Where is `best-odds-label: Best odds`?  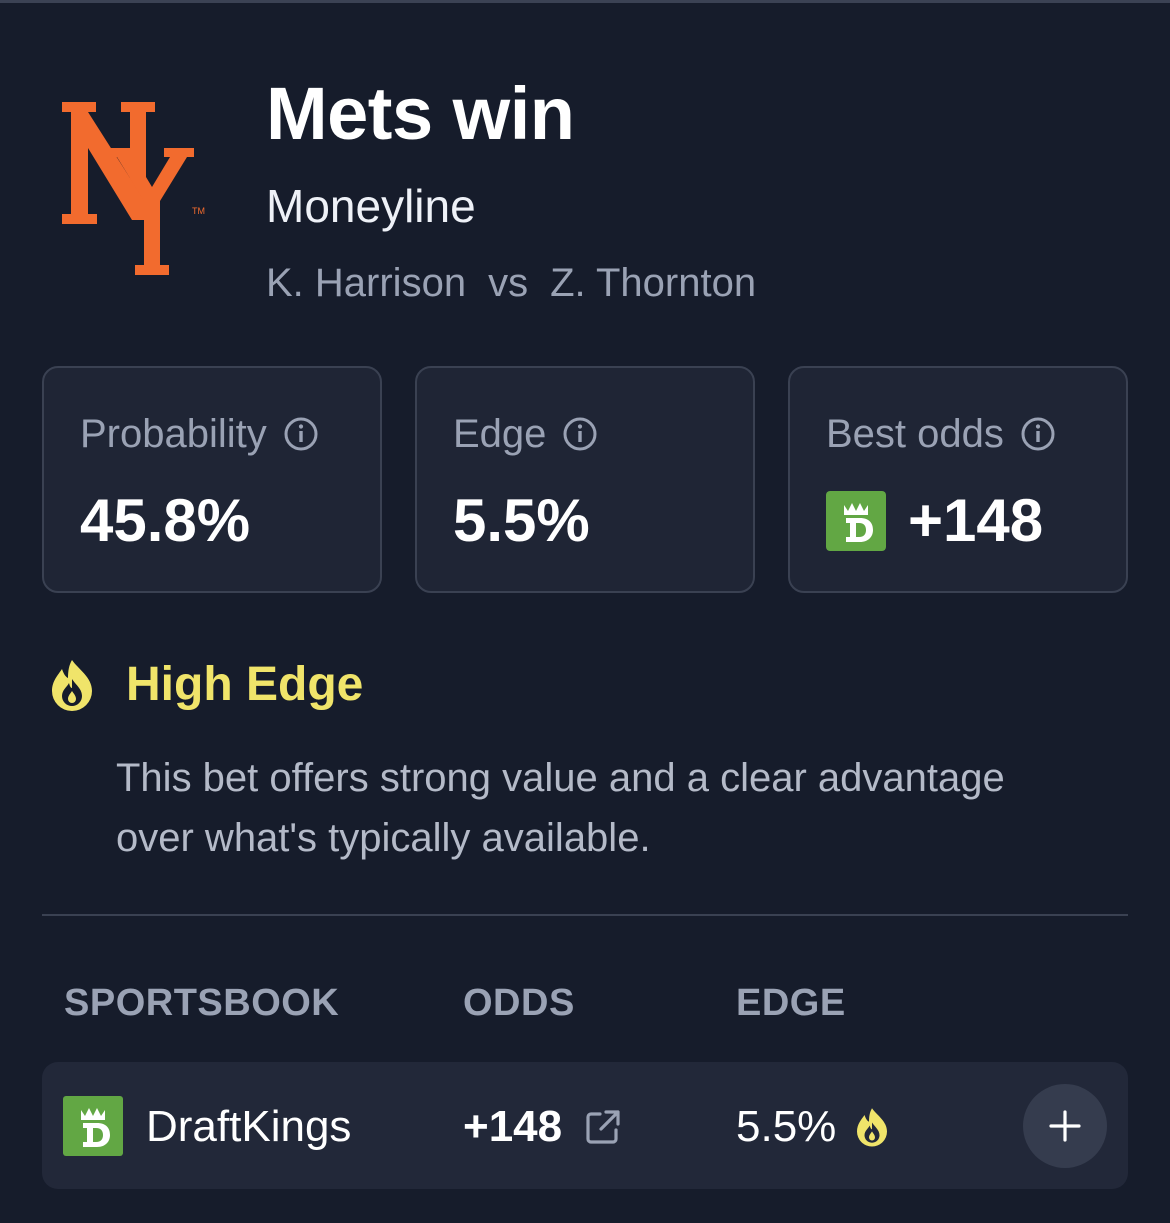 best-odds-label: Best odds is located at coordinates (941, 434).